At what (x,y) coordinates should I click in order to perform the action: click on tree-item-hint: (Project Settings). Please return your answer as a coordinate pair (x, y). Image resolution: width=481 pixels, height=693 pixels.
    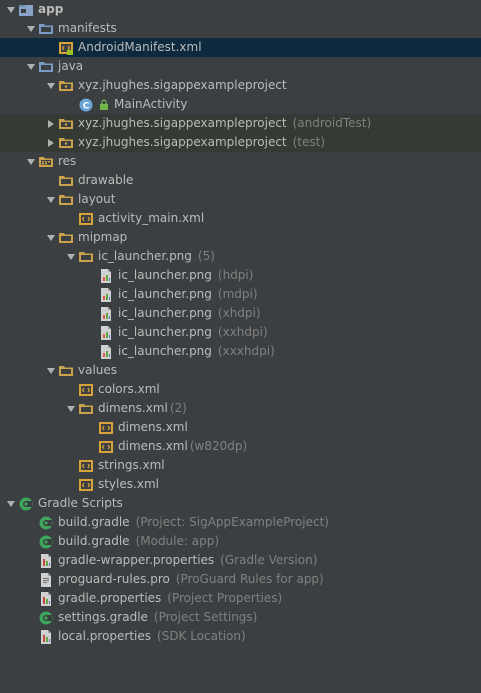
    Looking at the image, I should click on (205, 617).